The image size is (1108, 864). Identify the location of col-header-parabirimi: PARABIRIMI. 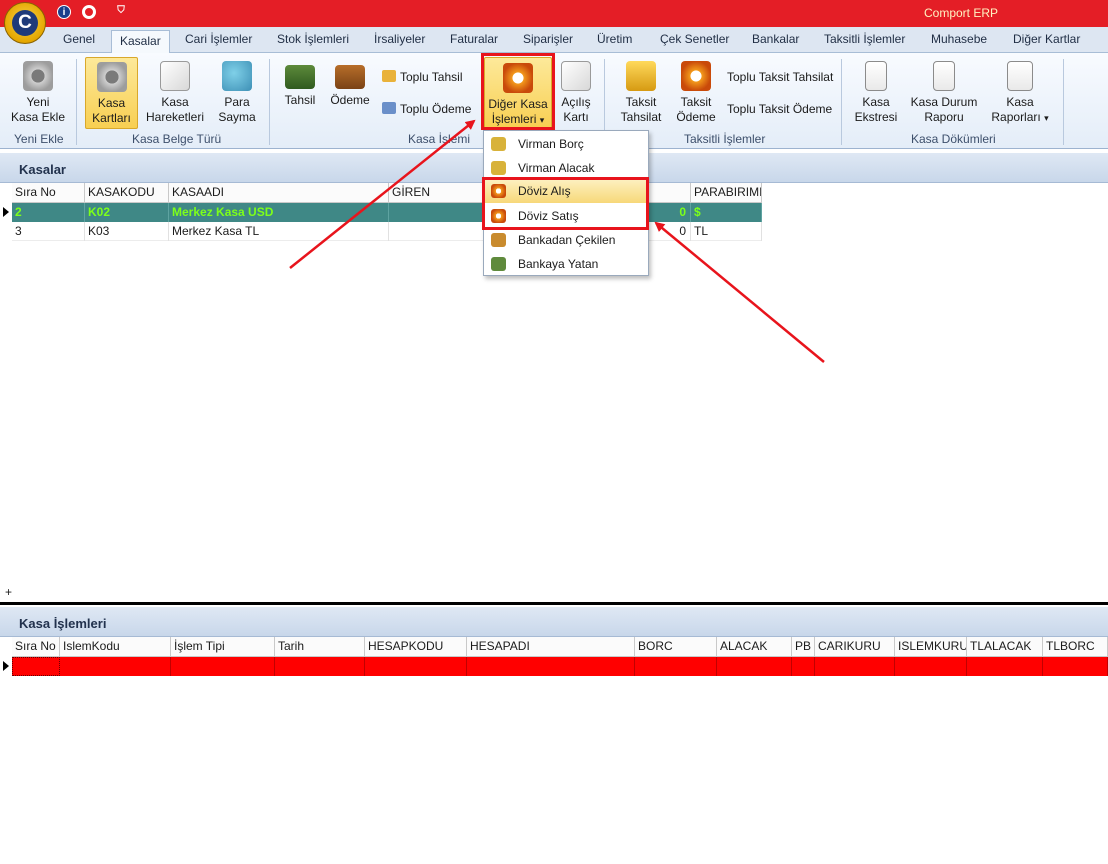
(726, 193).